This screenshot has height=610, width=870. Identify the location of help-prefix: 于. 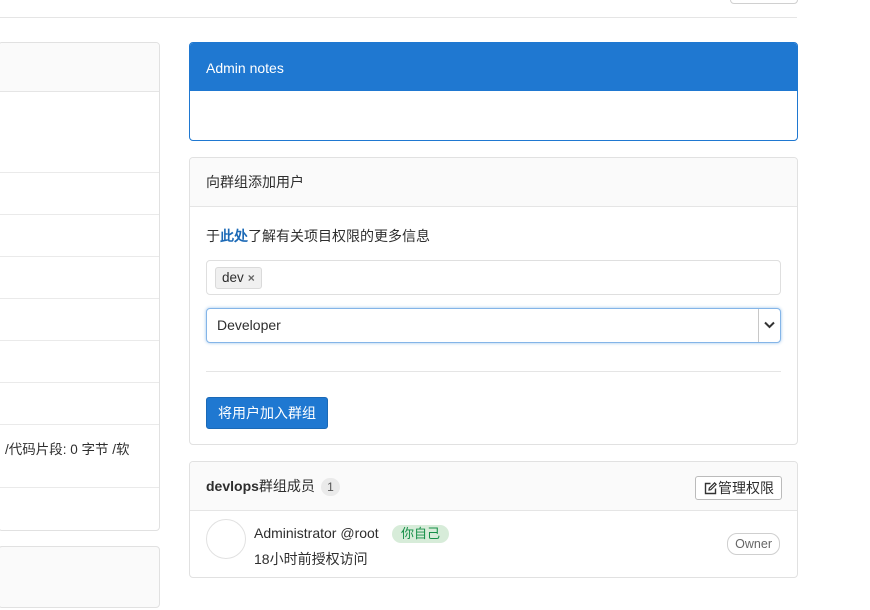
(213, 236).